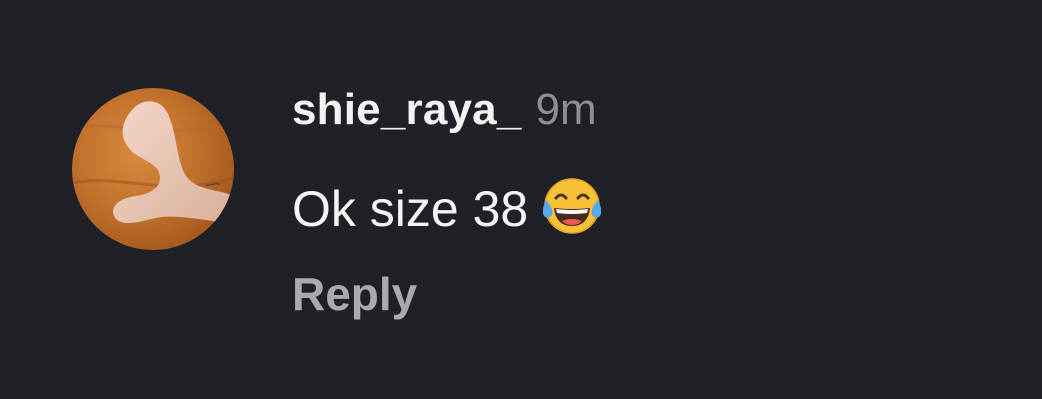 This screenshot has height=399, width=1042. I want to click on face-with-tears-of-joy-icon, so click(572, 206).